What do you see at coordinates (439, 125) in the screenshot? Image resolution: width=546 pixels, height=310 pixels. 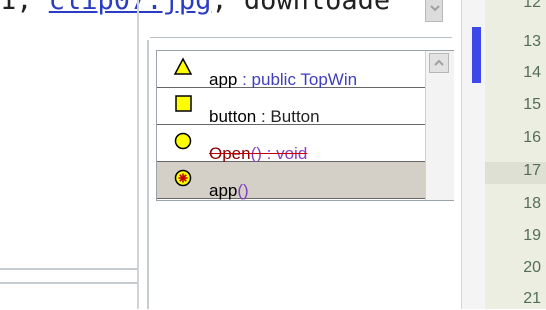 I see `completion-scrollbar` at bounding box center [439, 125].